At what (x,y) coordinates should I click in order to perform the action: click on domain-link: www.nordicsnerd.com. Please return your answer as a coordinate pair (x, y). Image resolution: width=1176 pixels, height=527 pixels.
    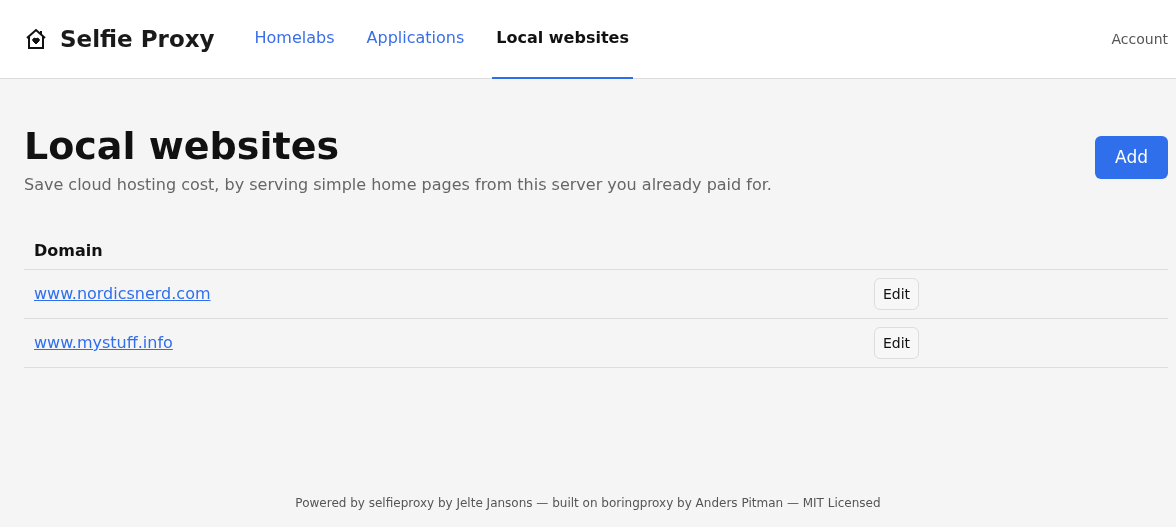
    Looking at the image, I should click on (454, 294).